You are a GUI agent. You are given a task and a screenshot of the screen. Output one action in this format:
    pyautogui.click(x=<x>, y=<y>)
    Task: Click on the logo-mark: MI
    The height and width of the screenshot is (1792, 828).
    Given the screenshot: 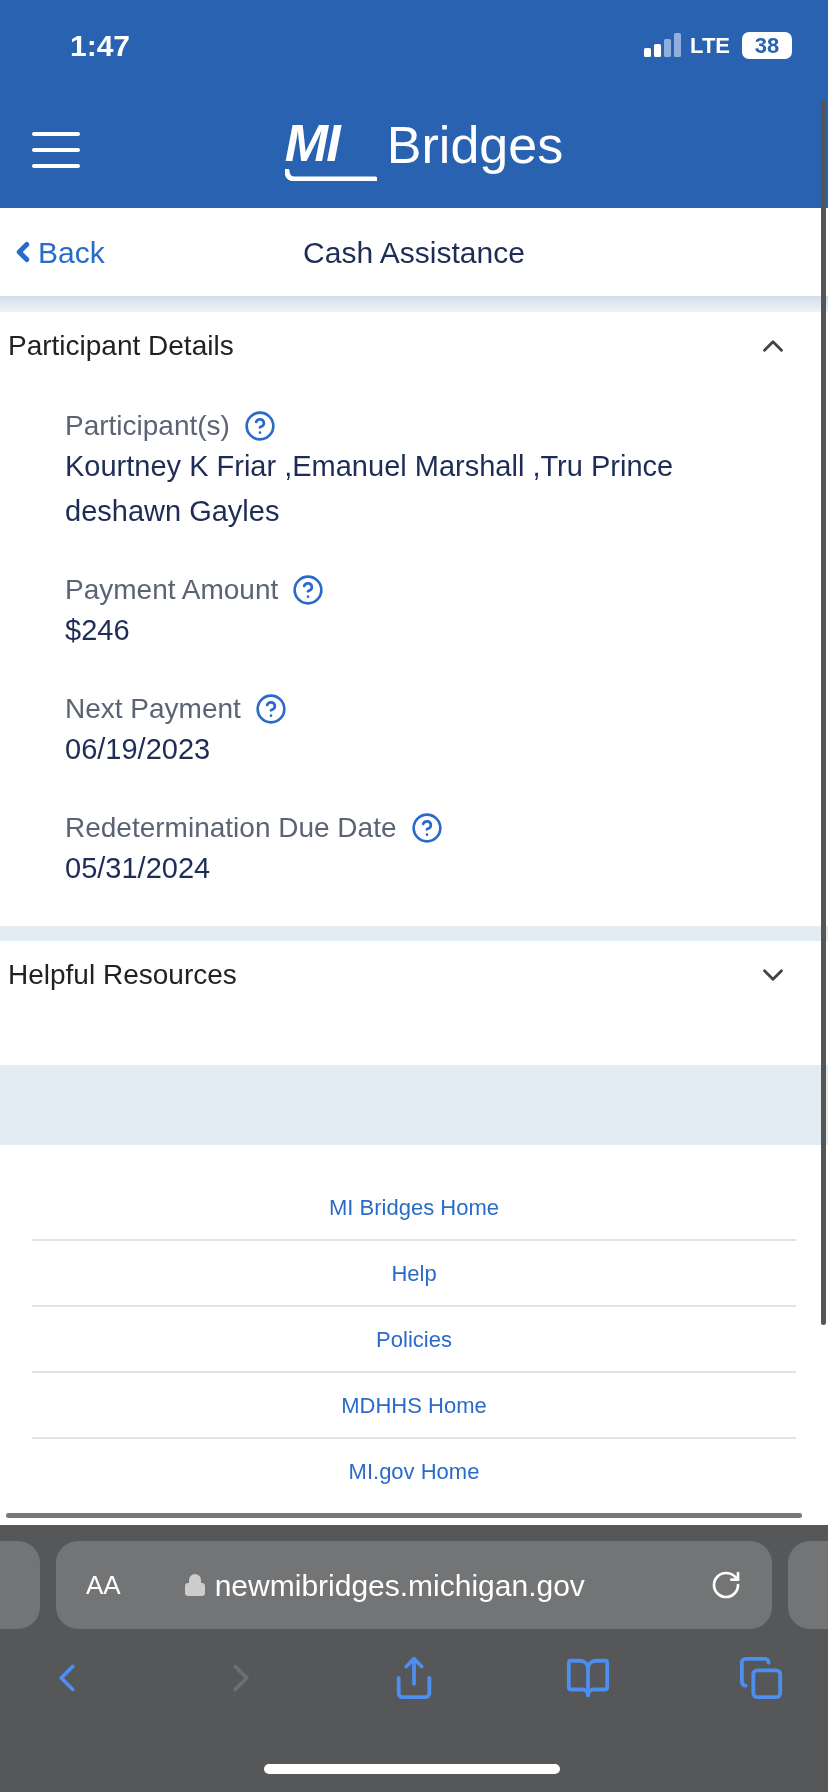 What is the action you would take?
    pyautogui.click(x=311, y=143)
    